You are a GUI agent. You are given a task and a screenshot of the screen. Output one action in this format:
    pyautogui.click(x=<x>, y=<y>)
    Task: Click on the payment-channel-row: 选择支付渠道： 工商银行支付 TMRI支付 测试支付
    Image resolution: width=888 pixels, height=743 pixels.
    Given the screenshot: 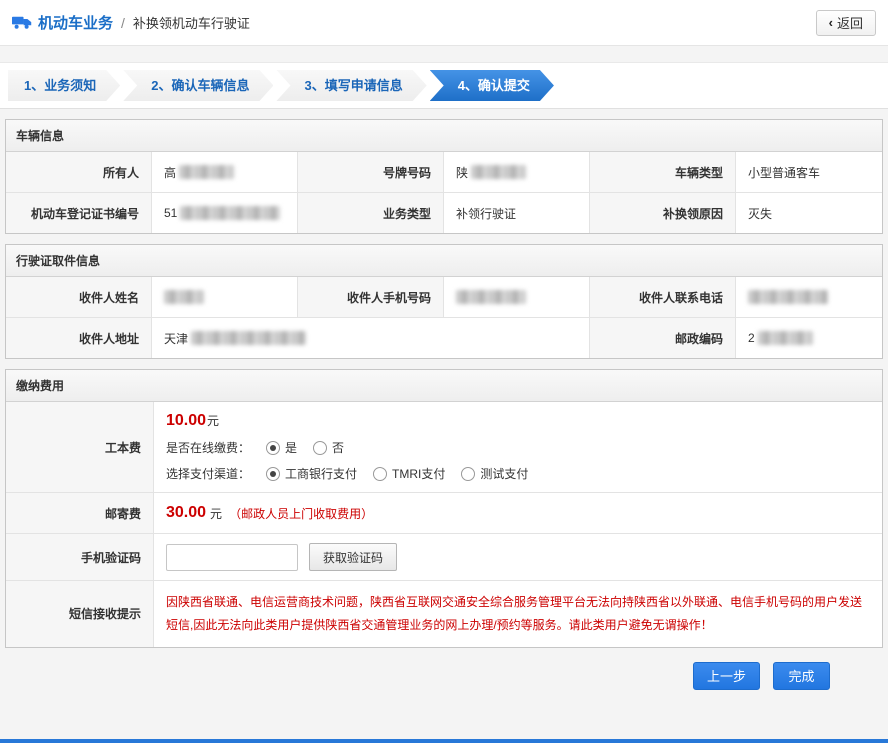 What is the action you would take?
    pyautogui.click(x=347, y=473)
    